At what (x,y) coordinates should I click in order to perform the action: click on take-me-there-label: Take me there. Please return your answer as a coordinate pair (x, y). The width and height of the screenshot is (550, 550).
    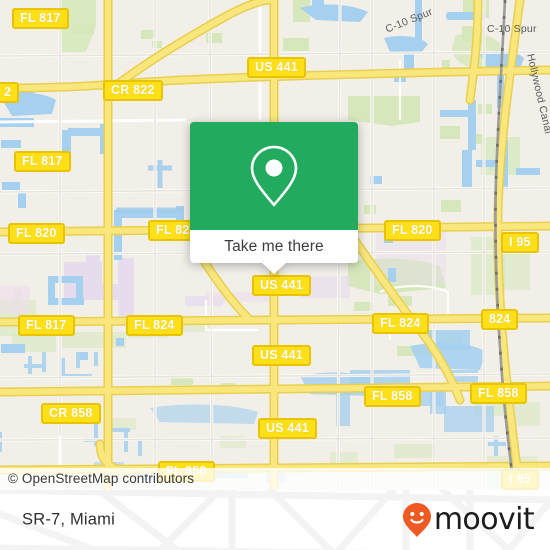
    Looking at the image, I should click on (274, 246).